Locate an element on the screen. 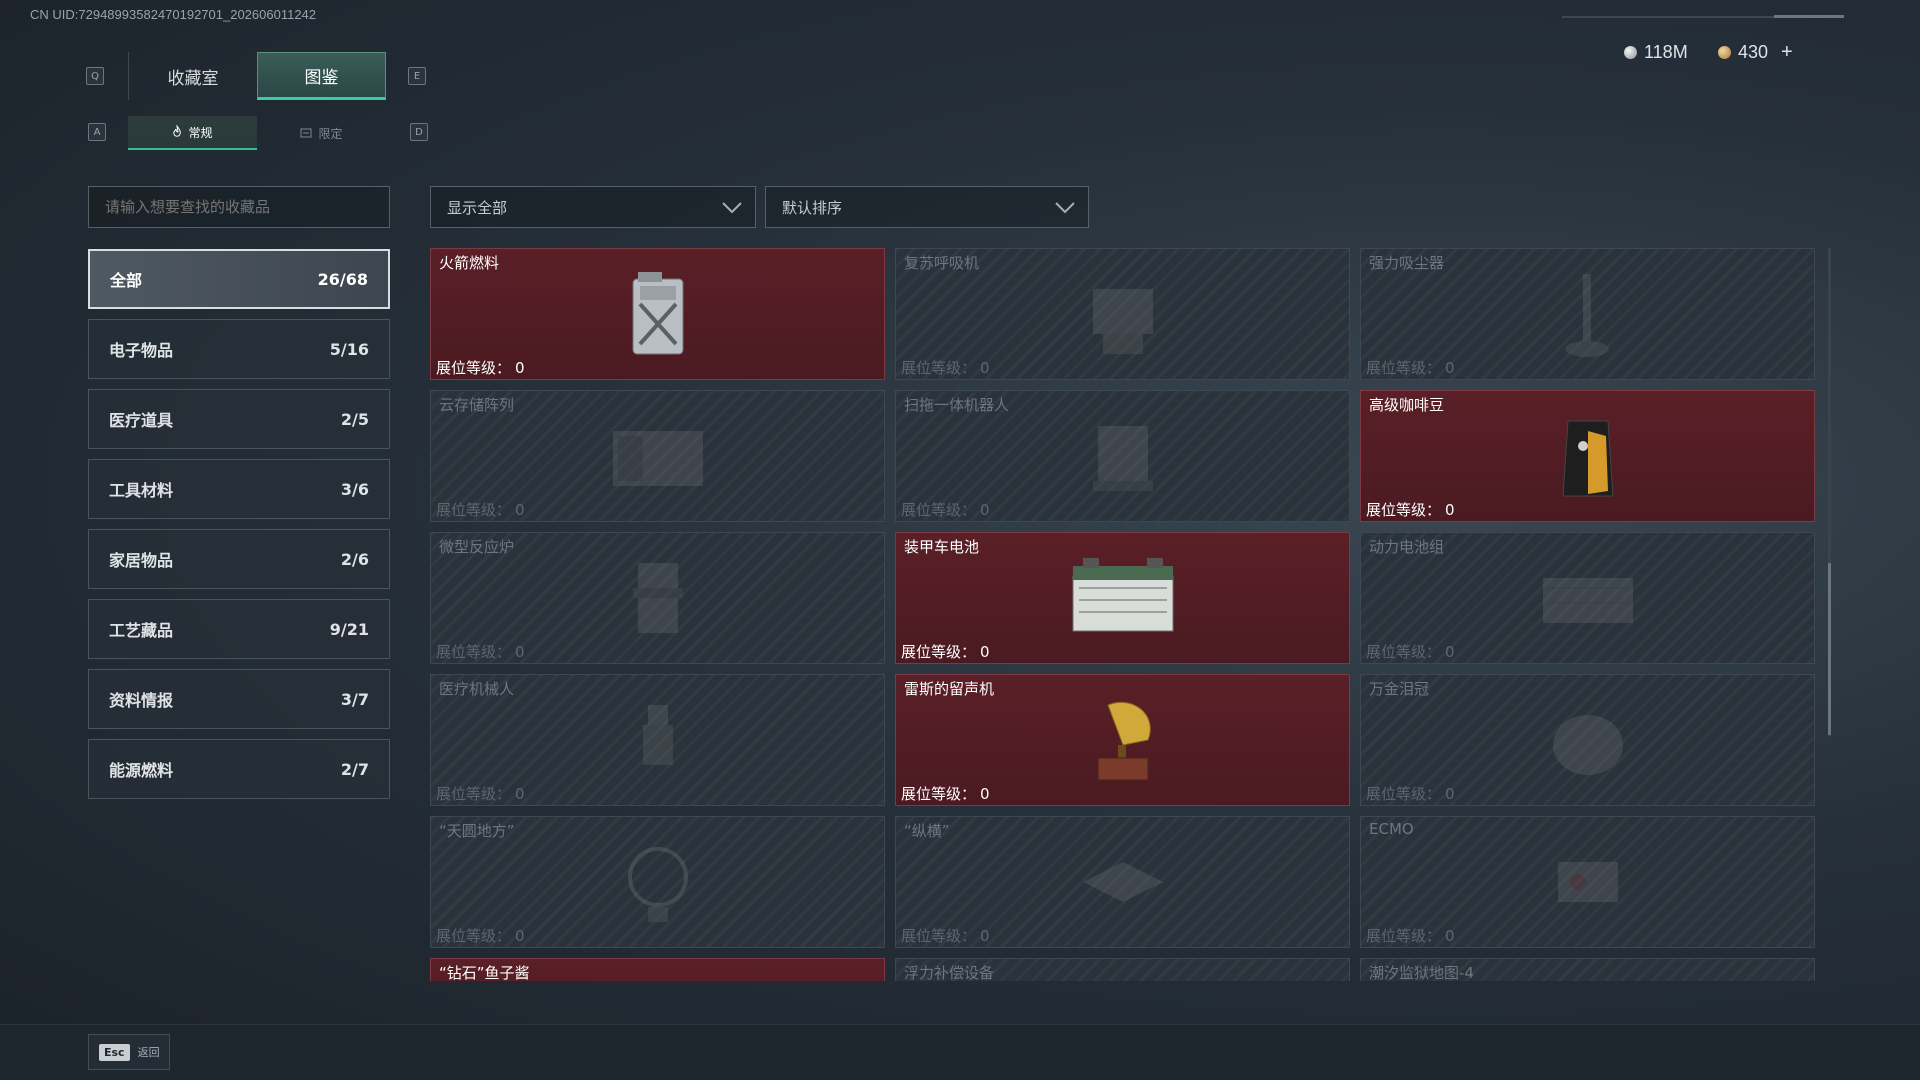 This screenshot has height=1080, width=1920. category-crafts: 工艺藏品 9/21 is located at coordinates (239, 629).